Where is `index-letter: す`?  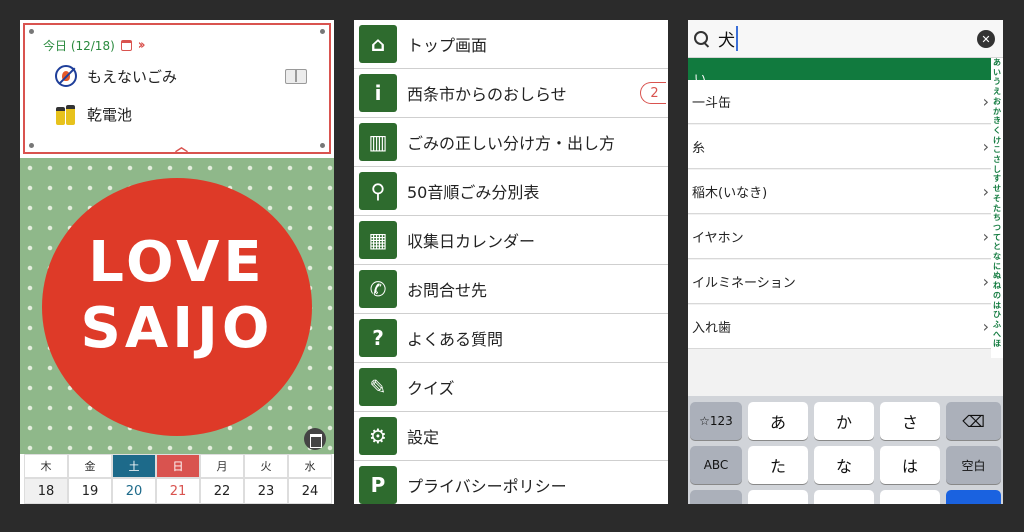 index-letter: す is located at coordinates (997, 179).